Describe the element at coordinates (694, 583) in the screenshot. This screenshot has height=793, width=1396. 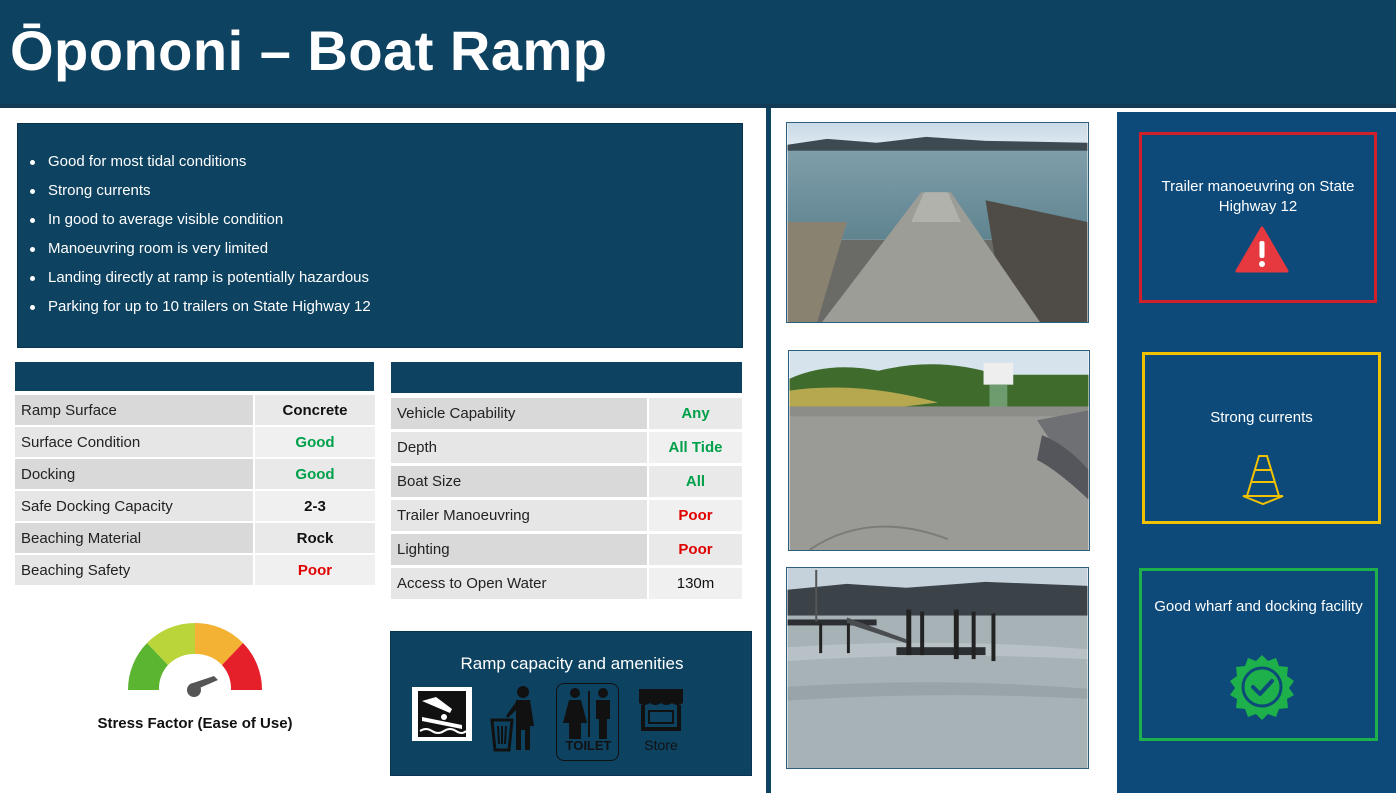
I see `row-value: 130m` at that location.